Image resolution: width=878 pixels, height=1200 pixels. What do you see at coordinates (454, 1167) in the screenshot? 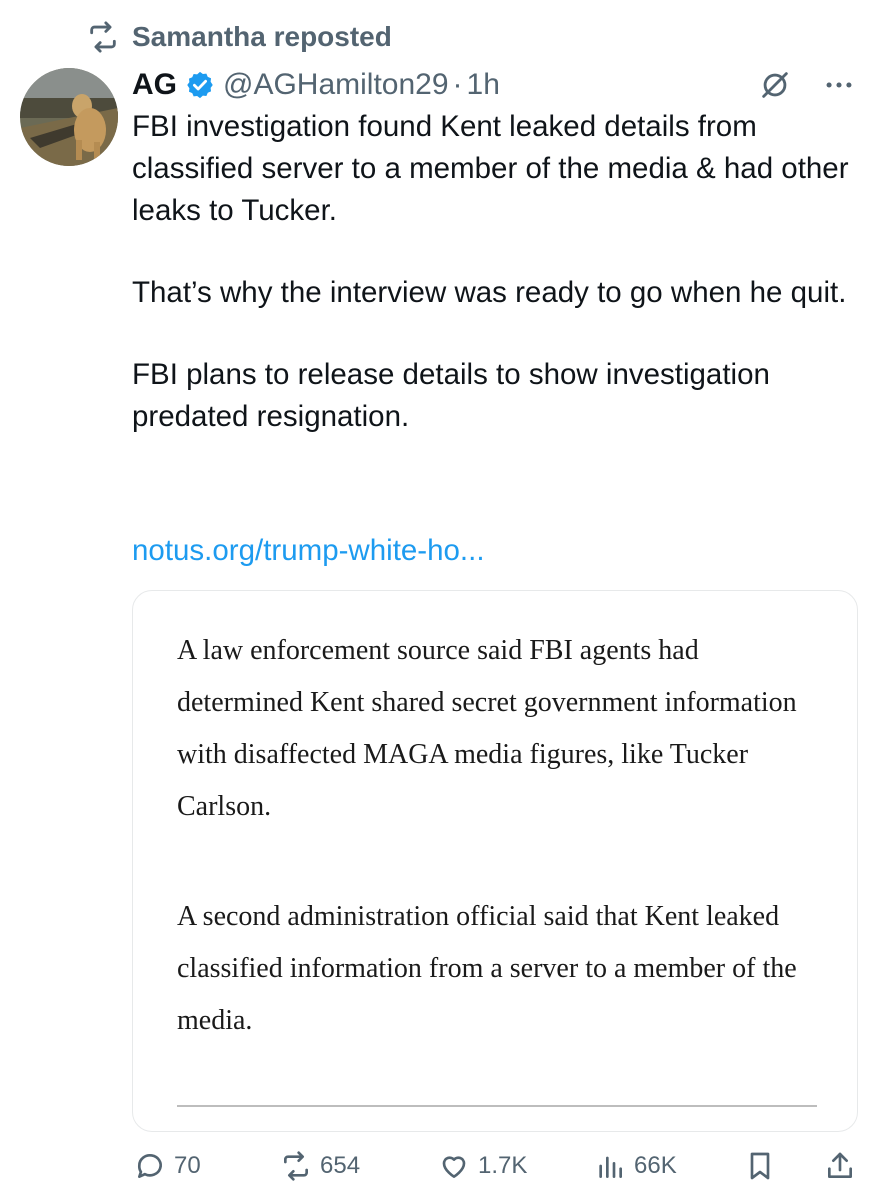
I see `heart-icon` at bounding box center [454, 1167].